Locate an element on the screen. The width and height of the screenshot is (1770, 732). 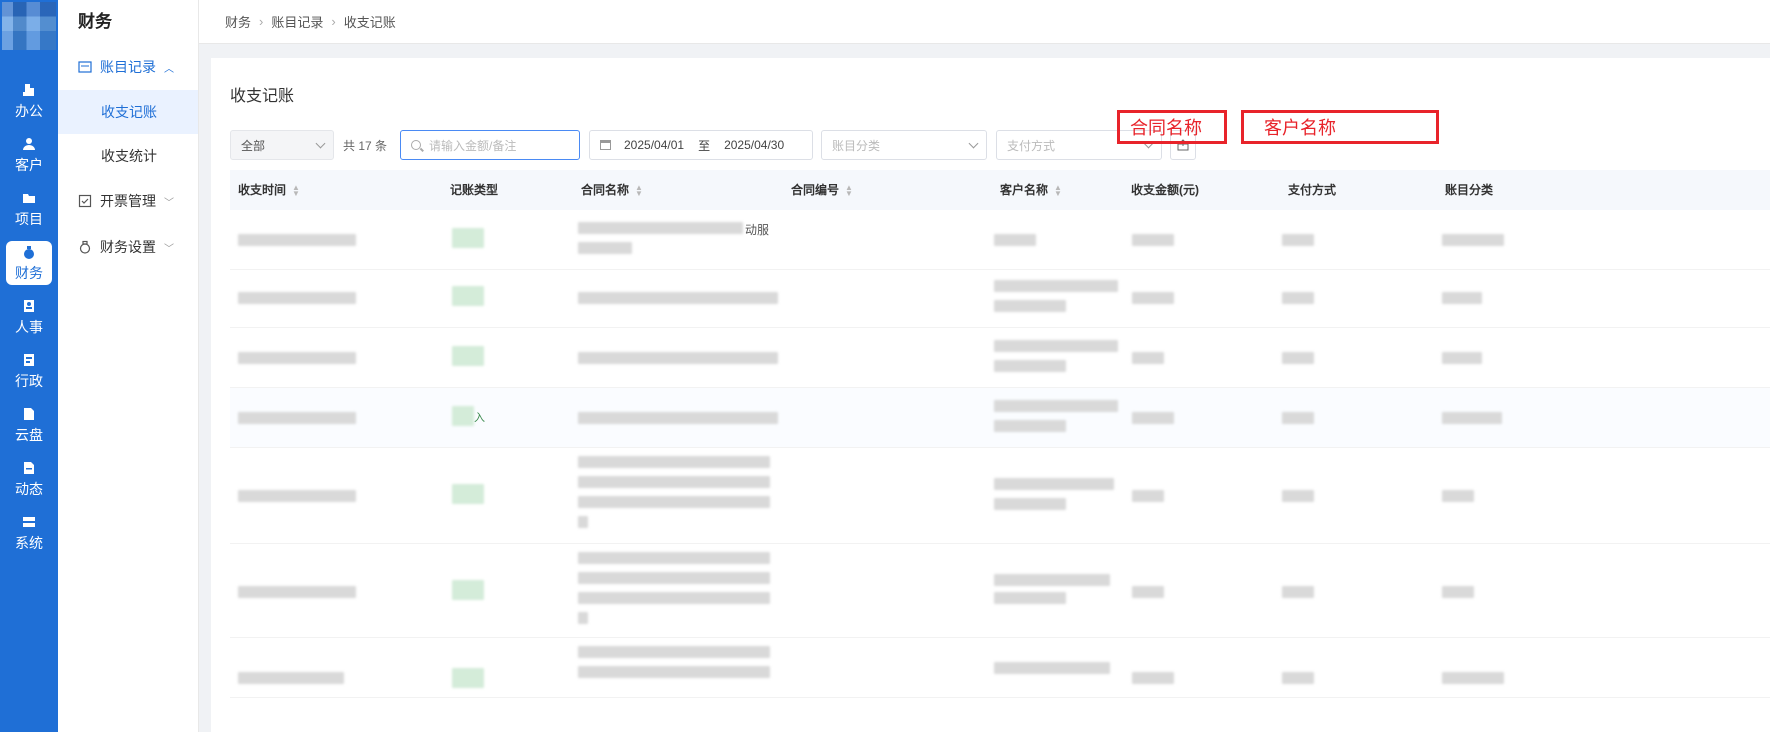
office-icon is located at coordinates (29, 90).